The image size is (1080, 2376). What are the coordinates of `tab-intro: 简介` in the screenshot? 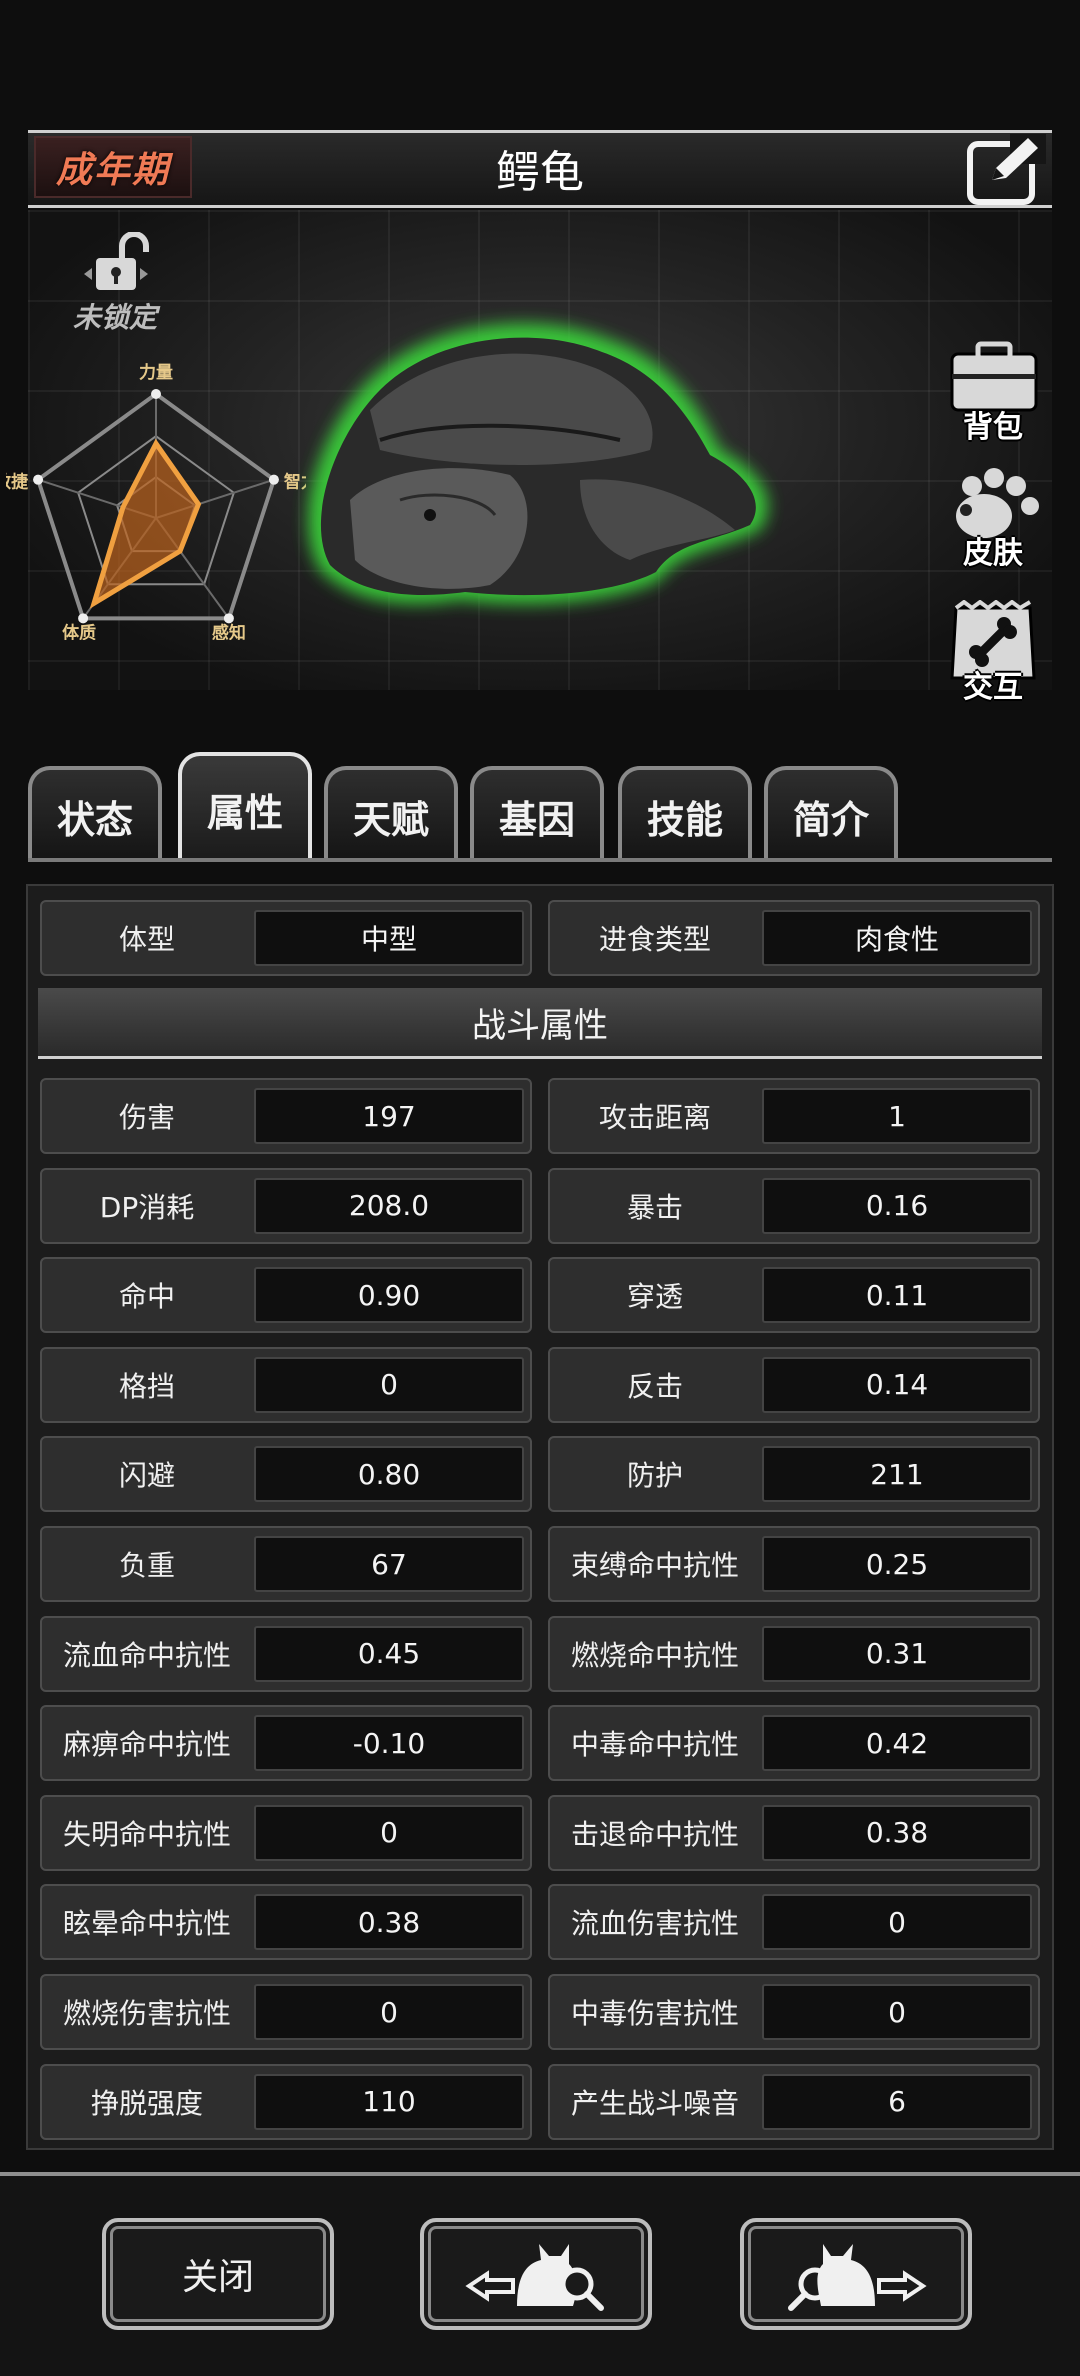 It's located at (831, 814).